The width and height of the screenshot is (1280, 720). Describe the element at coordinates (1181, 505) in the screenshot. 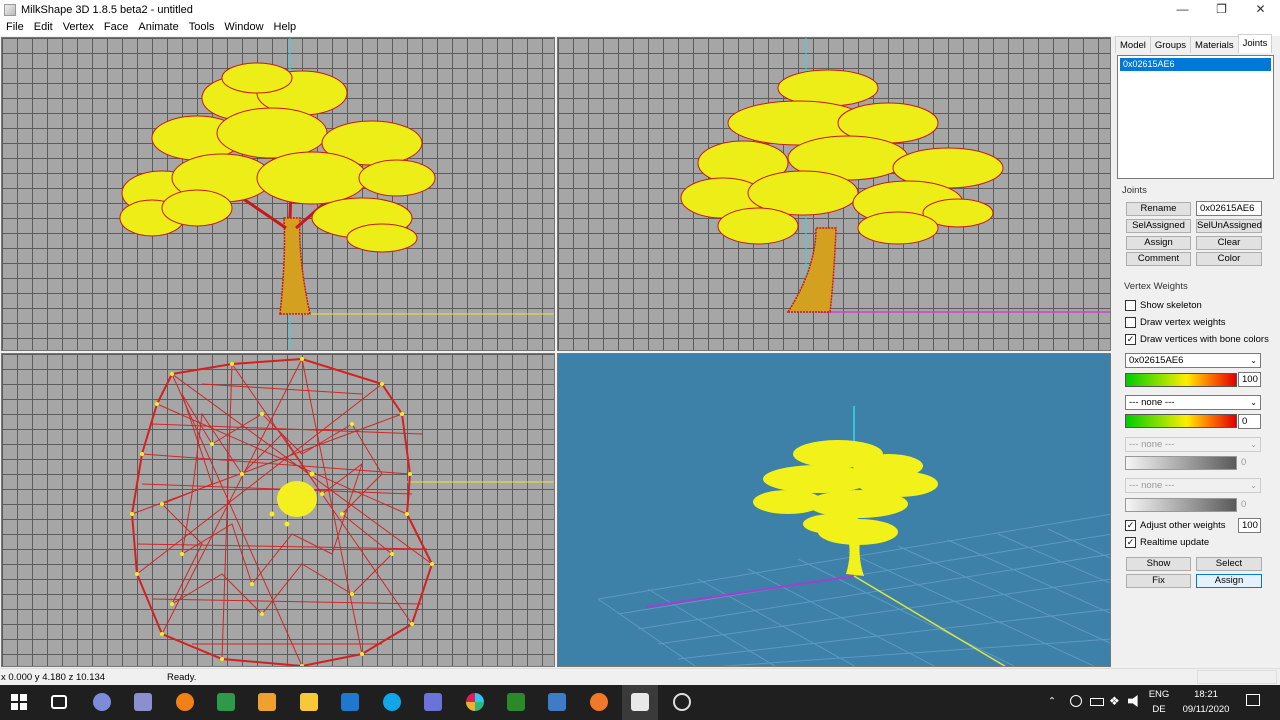

I see `bone4-weight-bar` at that location.